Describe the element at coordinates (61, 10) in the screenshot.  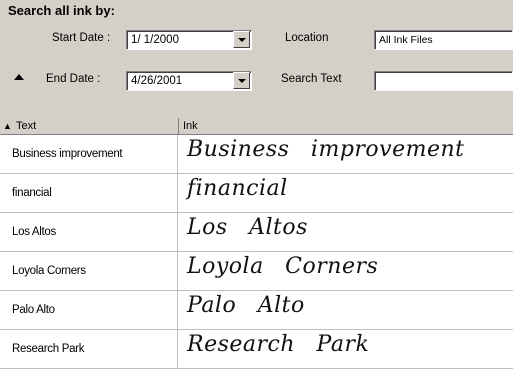
I see `panel-title: Search all ink by:` at that location.